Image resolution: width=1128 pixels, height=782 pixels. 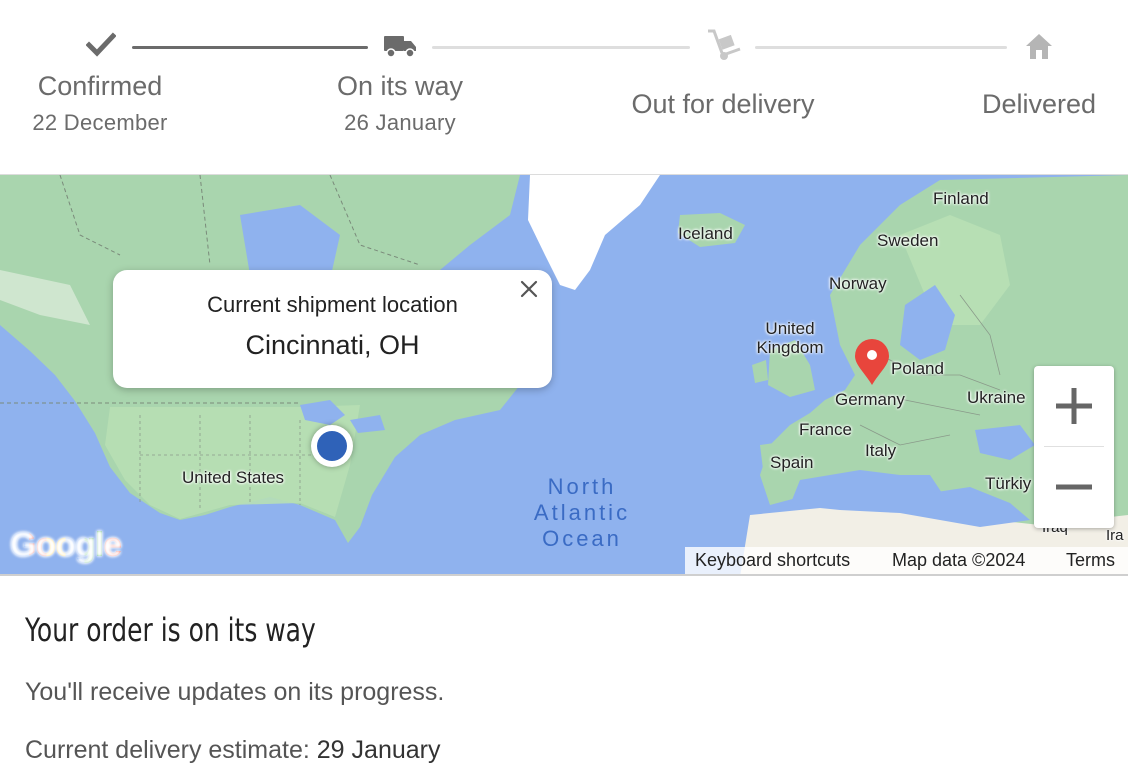 I want to click on check-icon, so click(x=101, y=44).